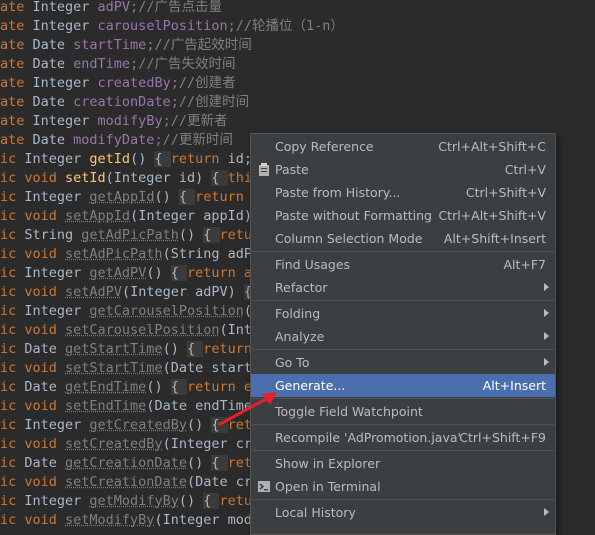 The width and height of the screenshot is (595, 535). I want to click on code-token: setCarouselPosition, so click(142, 330).